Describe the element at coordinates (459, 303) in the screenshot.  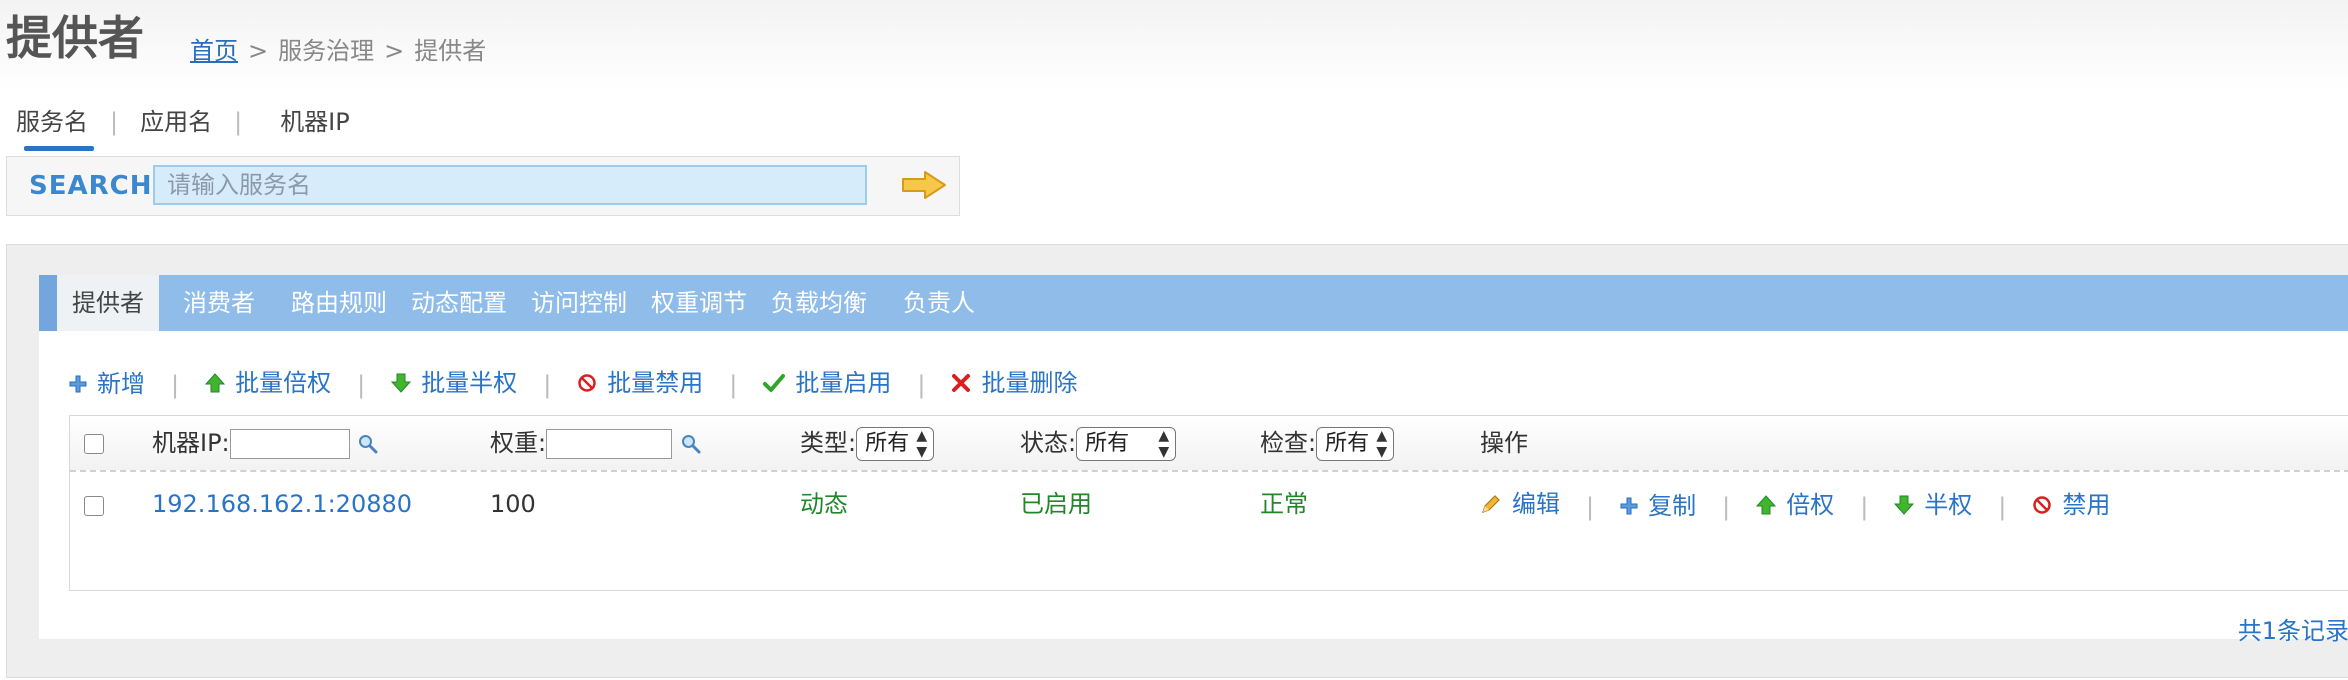
I see `tab-dynamic-config: 动态配置` at that location.